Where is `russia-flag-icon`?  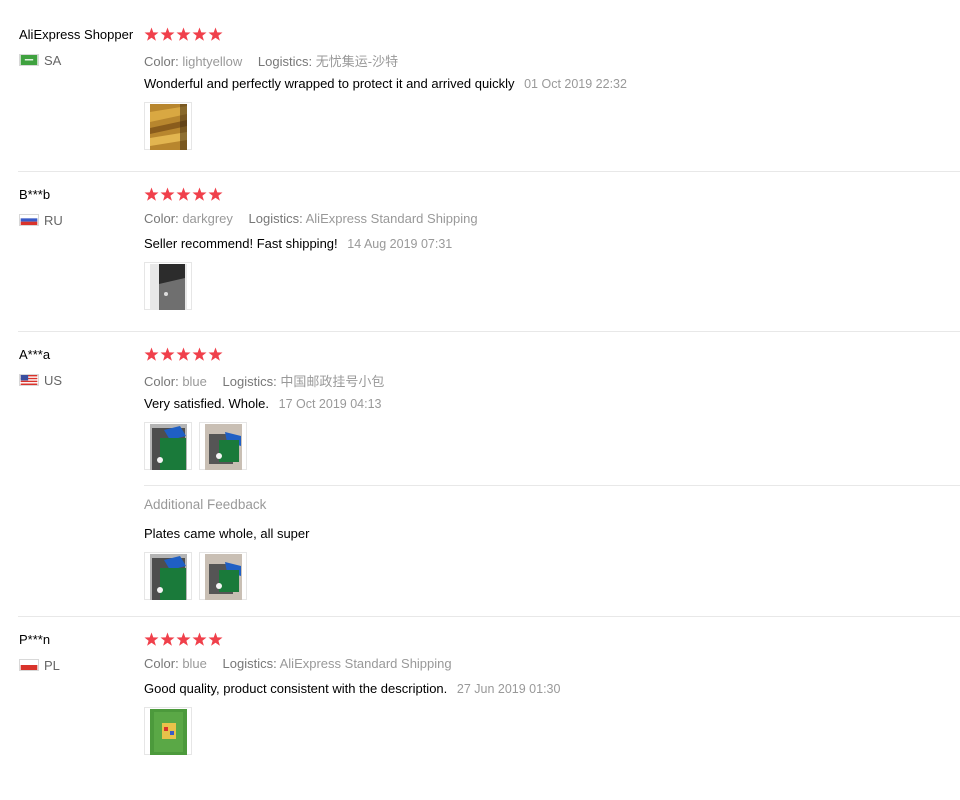
russia-flag-icon is located at coordinates (29, 220).